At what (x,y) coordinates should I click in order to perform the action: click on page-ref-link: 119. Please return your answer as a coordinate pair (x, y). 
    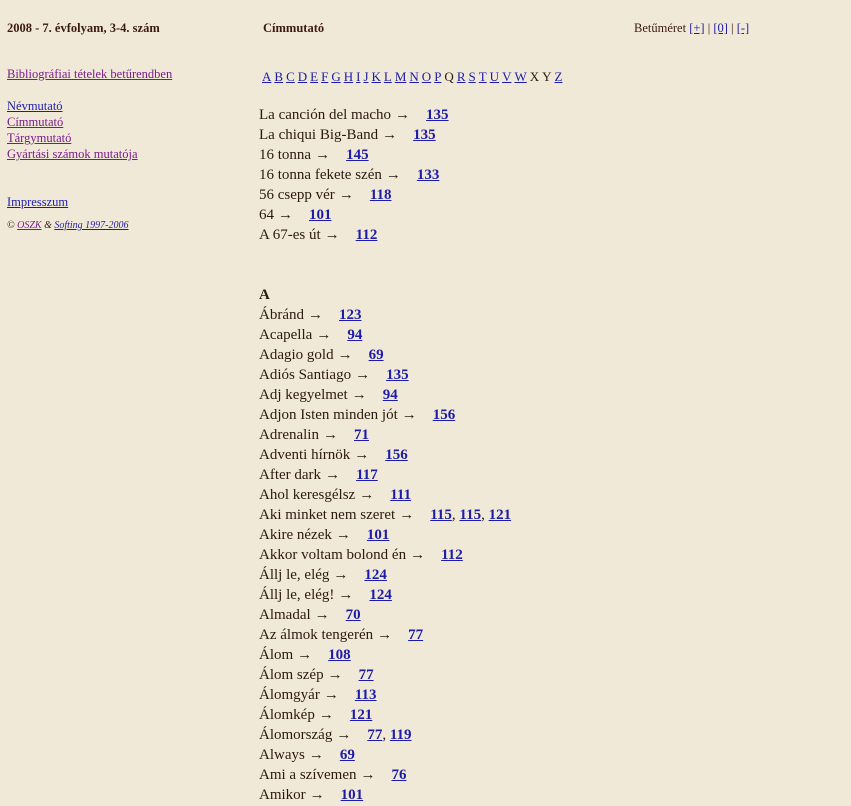
    Looking at the image, I should click on (401, 735).